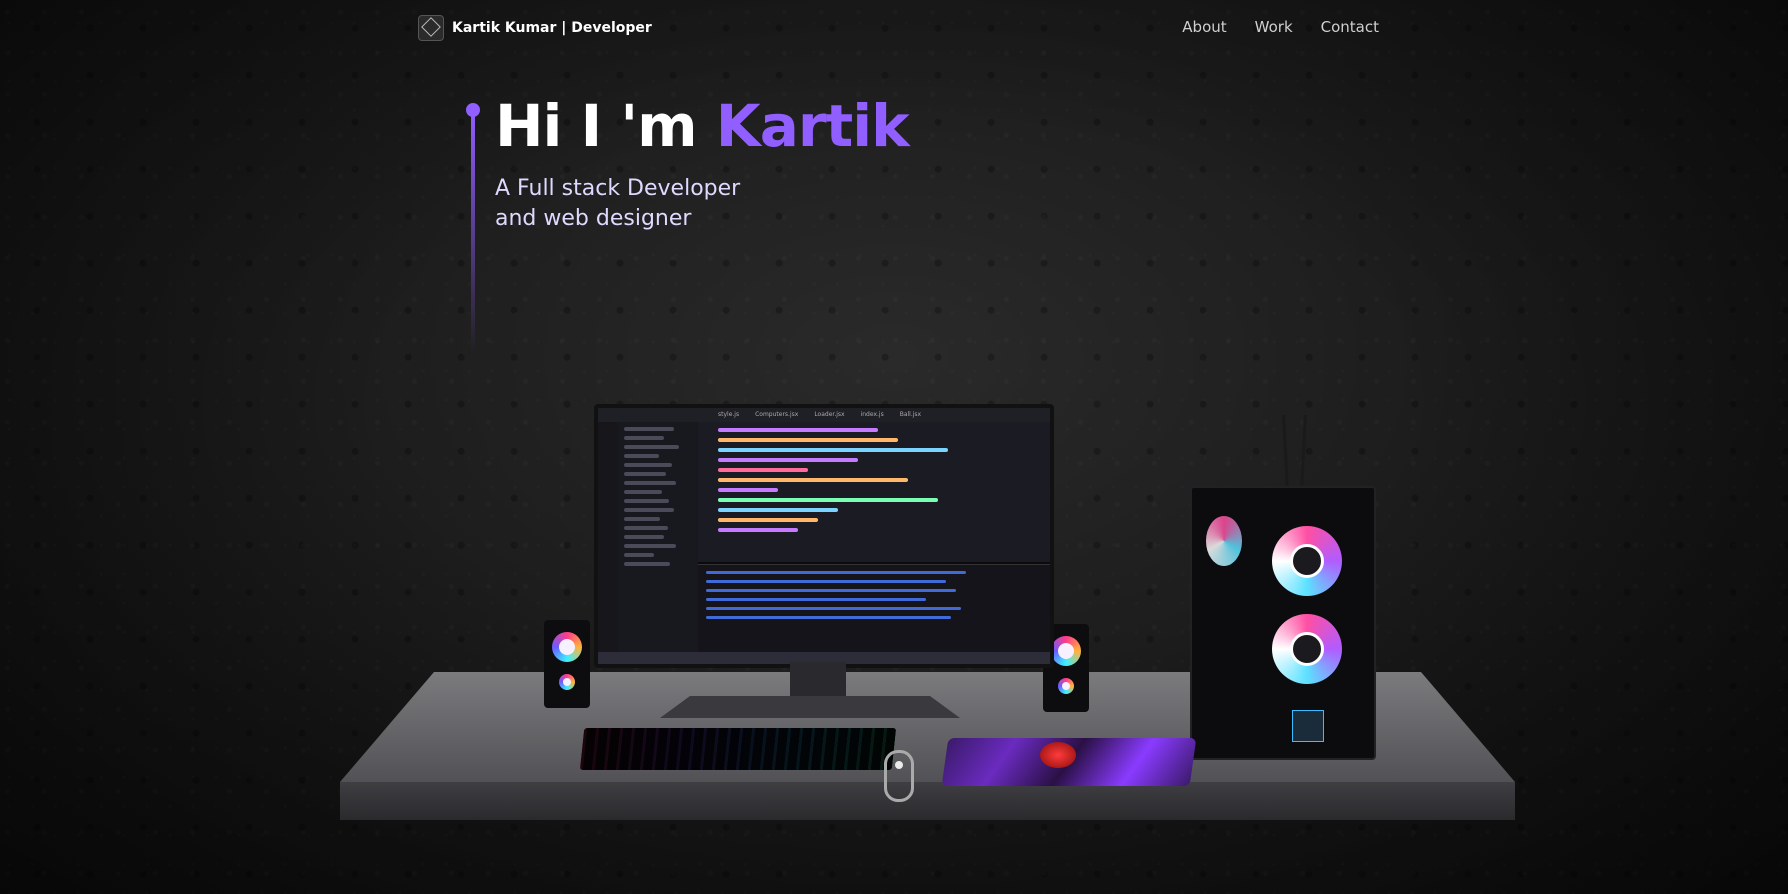 The height and width of the screenshot is (894, 1788). Describe the element at coordinates (872, 414) in the screenshot. I see `editor-tab: index.js` at that location.